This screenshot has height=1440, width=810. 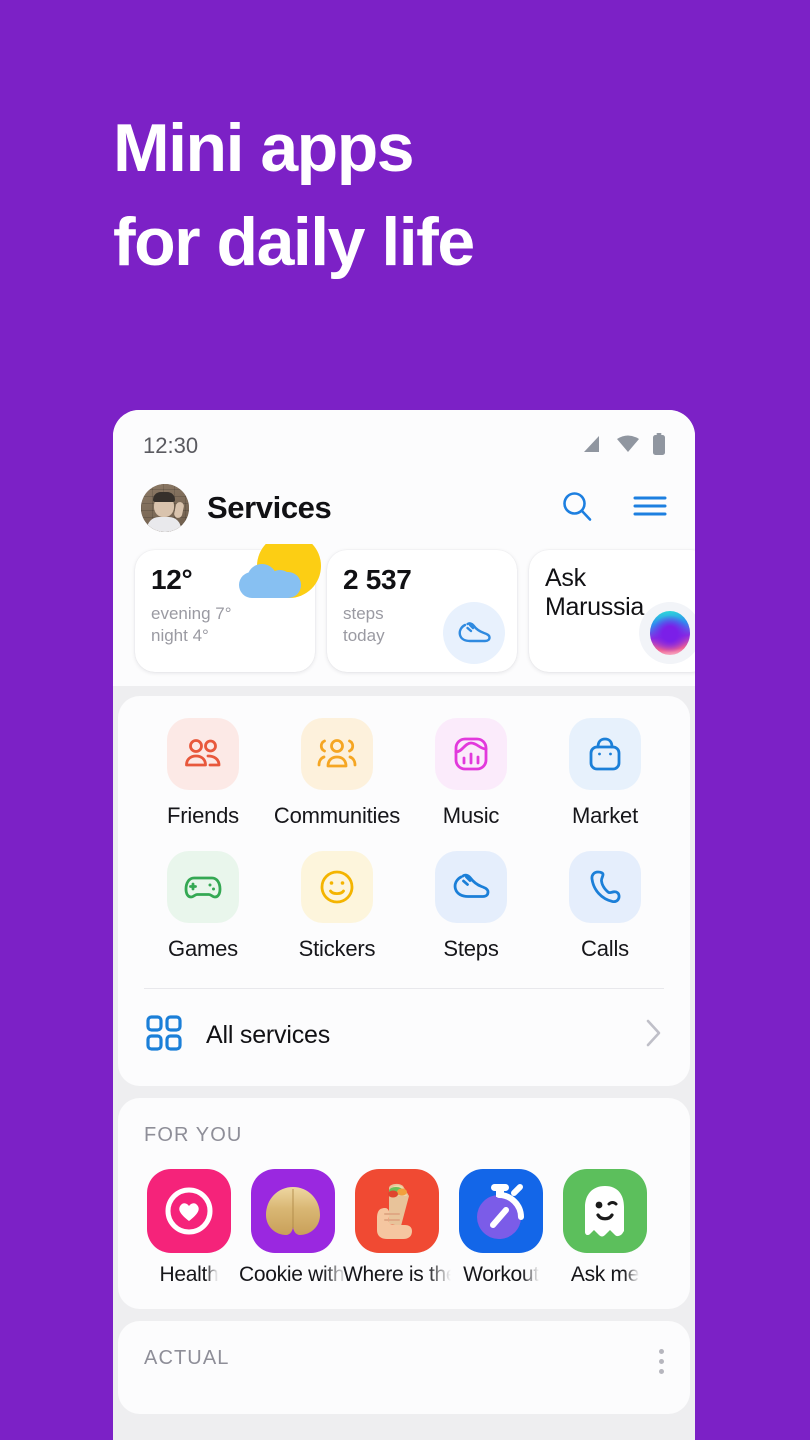 What do you see at coordinates (294, 196) in the screenshot?
I see `promo-headline: Mini apps for daily life` at bounding box center [294, 196].